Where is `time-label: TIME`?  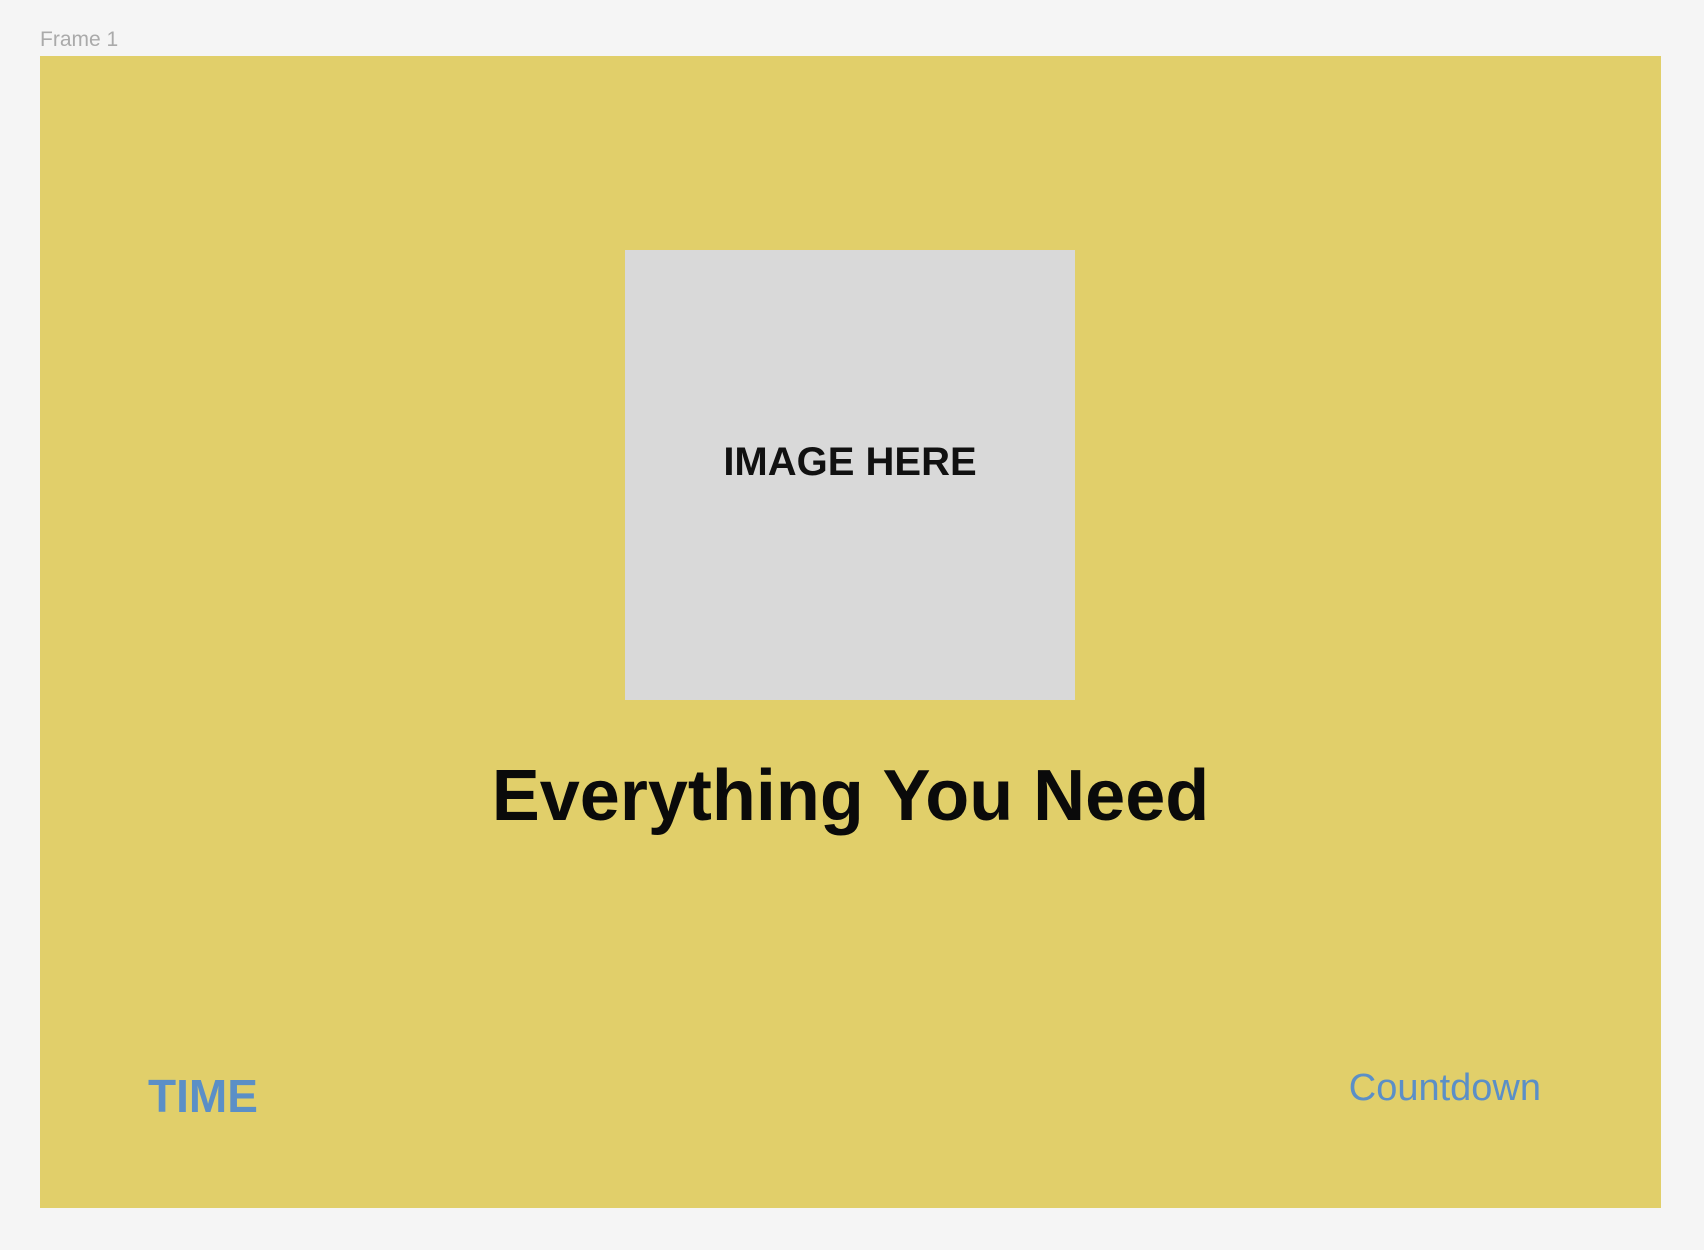 time-label: TIME is located at coordinates (203, 1096).